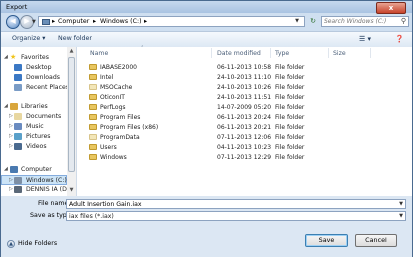 Image resolution: width=413 pixels, height=257 pixels. What do you see at coordinates (401, 204) in the screenshot?
I see `file-name-dropdown-icon: ▼` at bounding box center [401, 204].